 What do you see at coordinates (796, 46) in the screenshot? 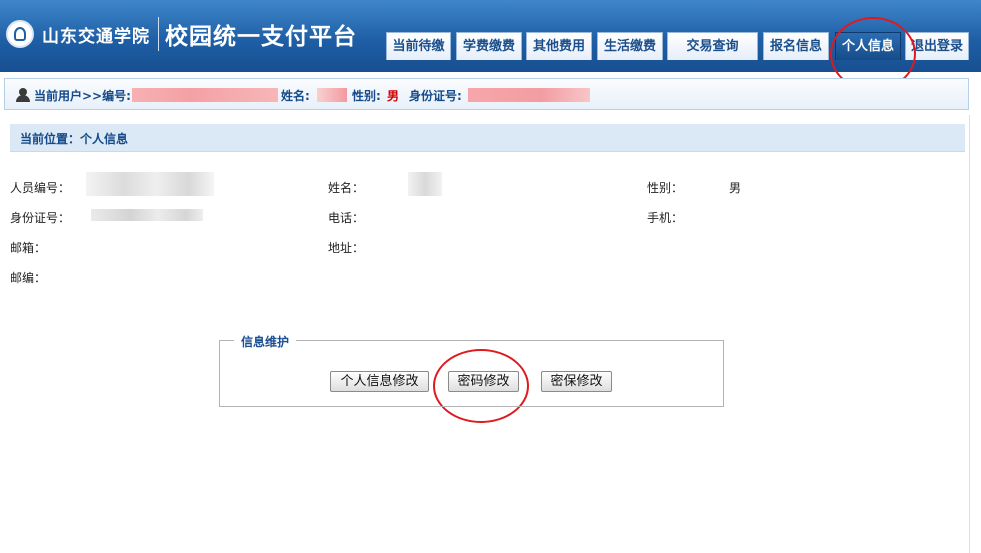
I see `tab-registration: 报名信息` at bounding box center [796, 46].